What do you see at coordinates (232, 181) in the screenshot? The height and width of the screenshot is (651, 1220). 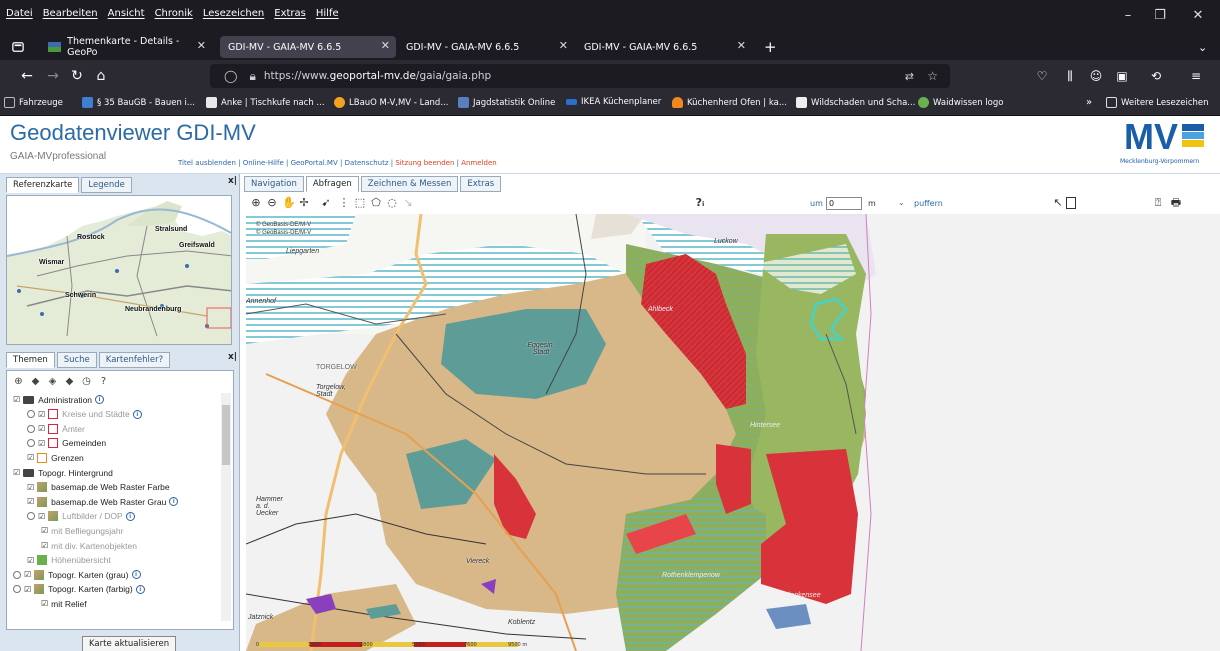 I see `close-panel-icon: x|` at bounding box center [232, 181].